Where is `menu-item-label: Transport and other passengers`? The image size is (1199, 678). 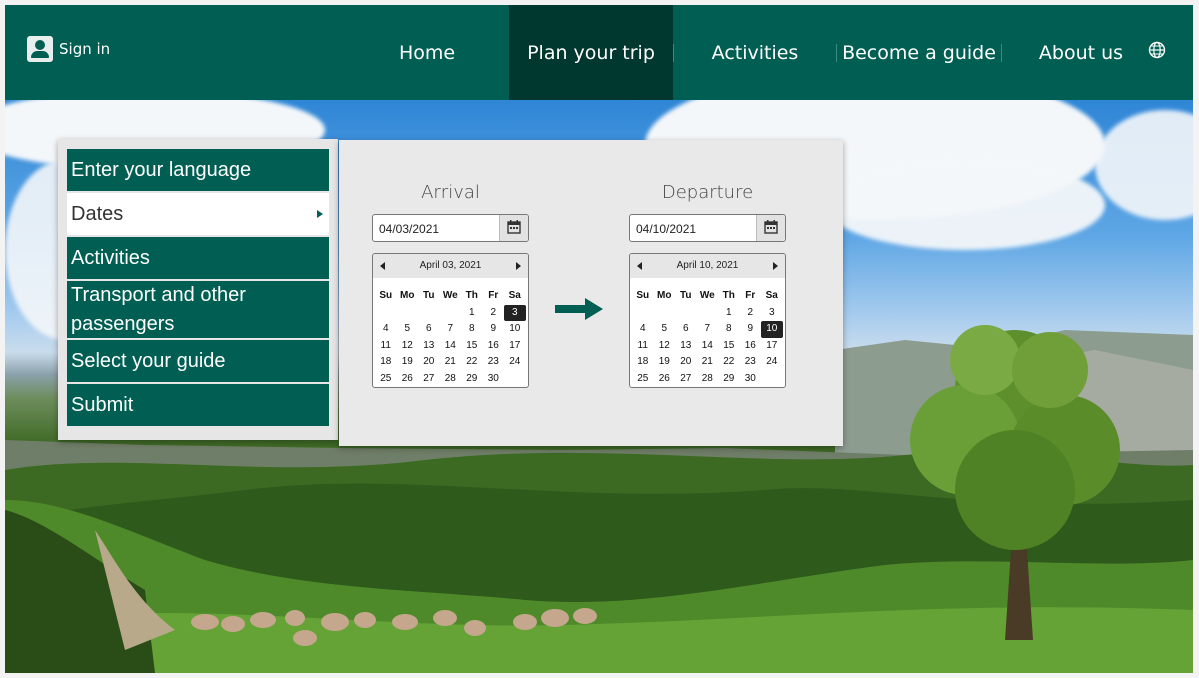 menu-item-label: Transport and other passengers is located at coordinates (158, 309).